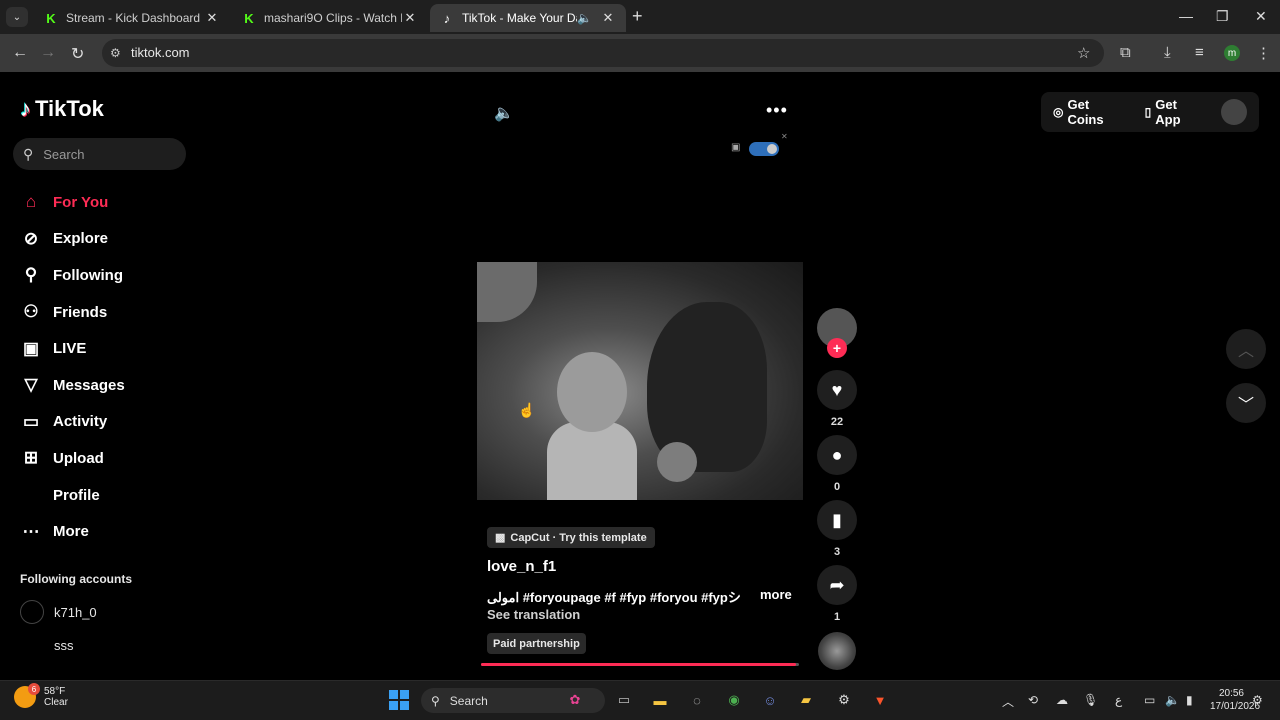 The width and height of the screenshot is (1280, 720). I want to click on notification-bell-icon: ⚙, so click(1257, 700).